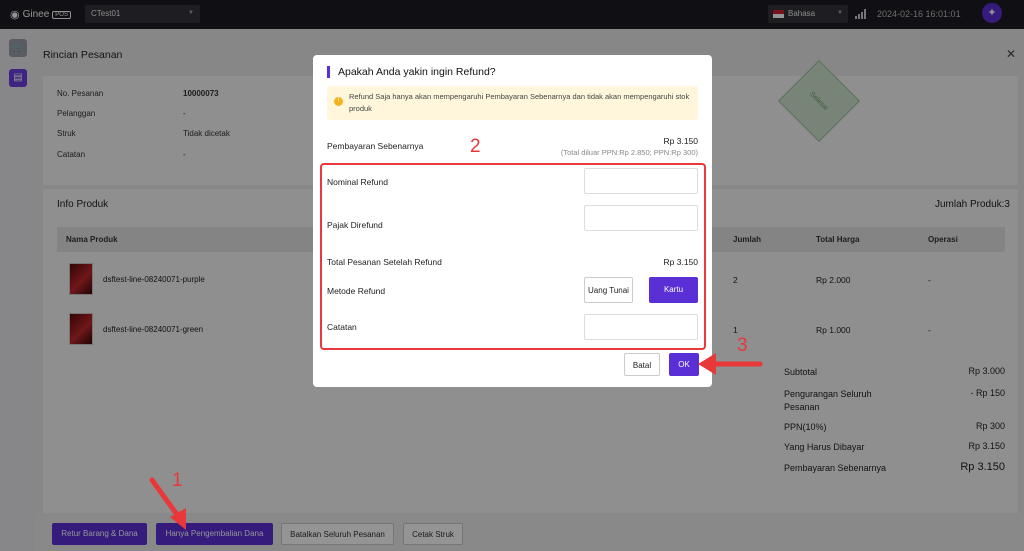  Describe the element at coordinates (375, 146) in the screenshot. I see `actual-payment-label: Pembayaran Sebenarnya` at that location.